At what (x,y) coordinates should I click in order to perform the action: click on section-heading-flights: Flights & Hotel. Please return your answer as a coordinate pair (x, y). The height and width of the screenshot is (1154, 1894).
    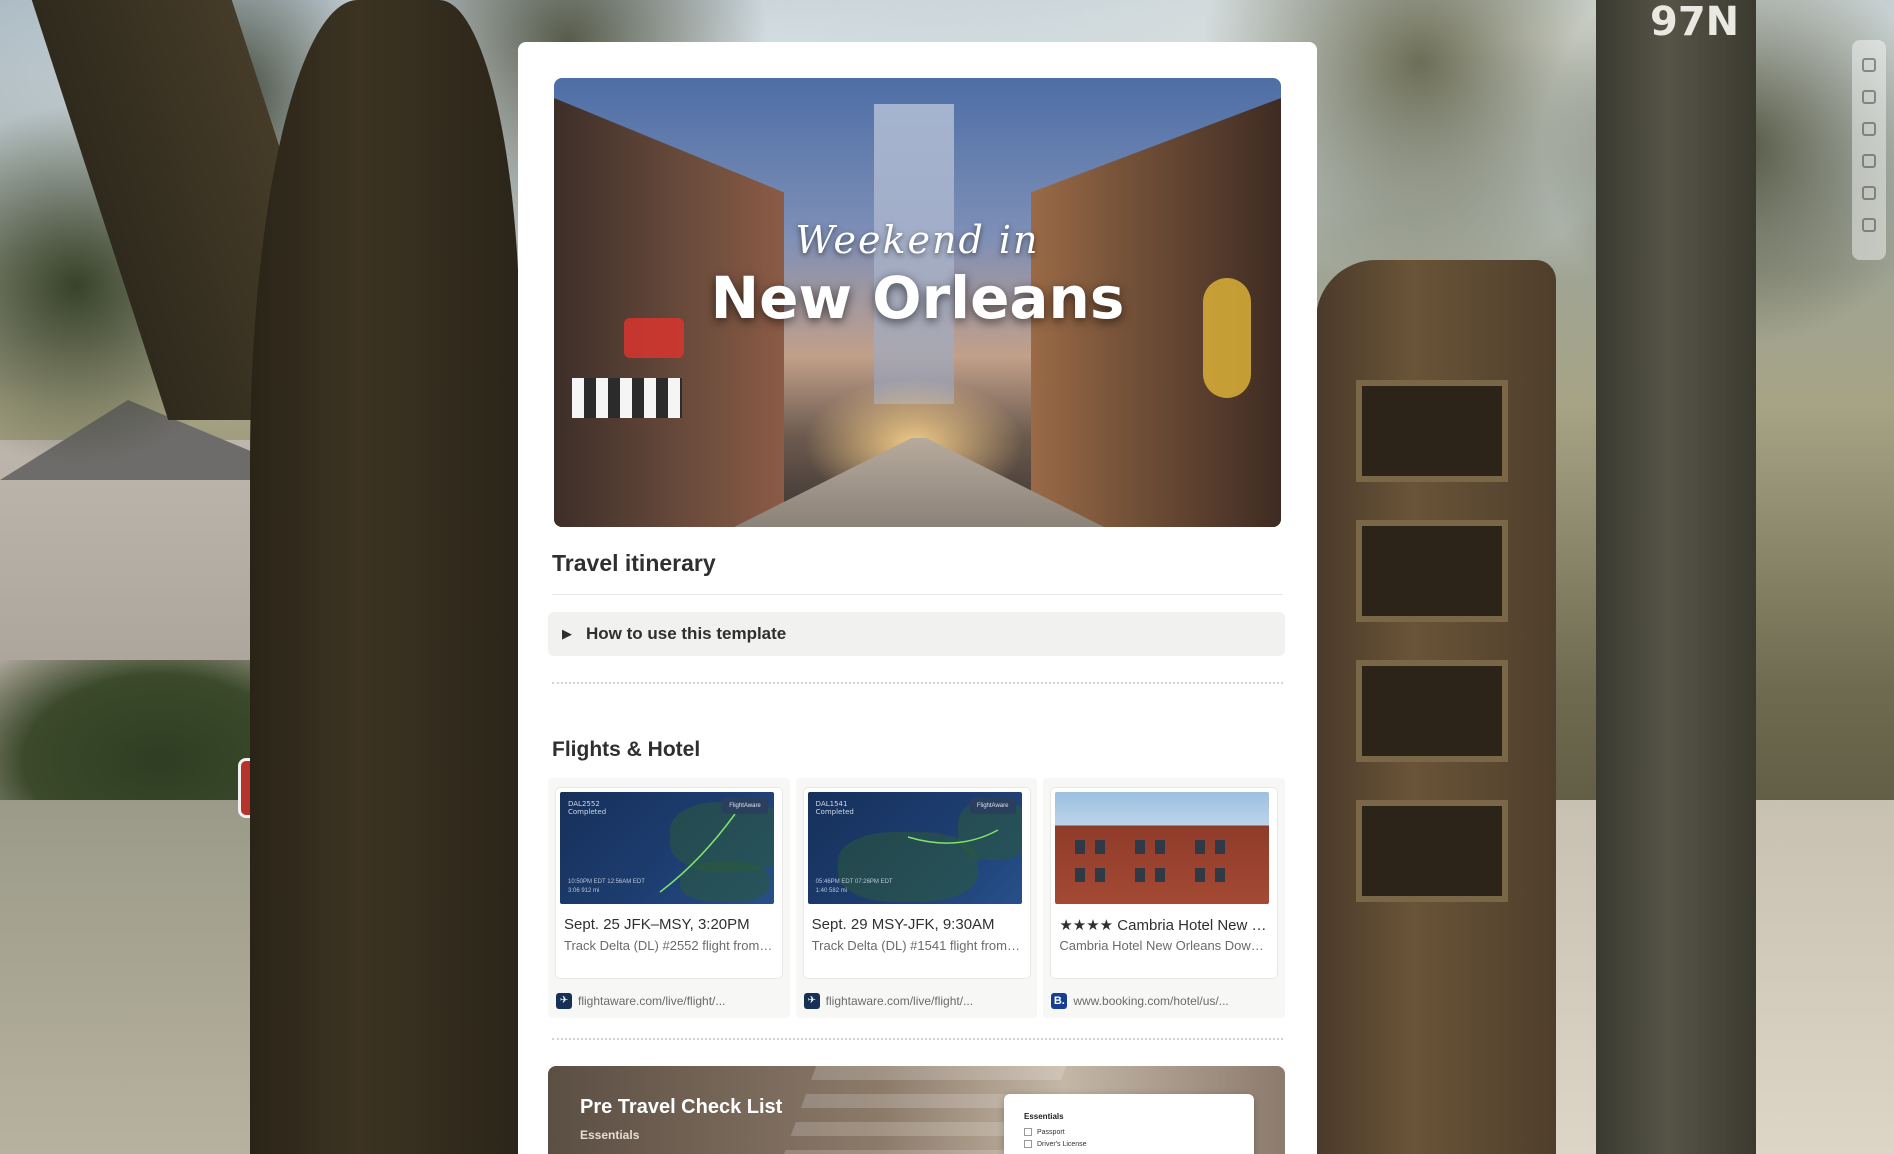
    Looking at the image, I should click on (626, 749).